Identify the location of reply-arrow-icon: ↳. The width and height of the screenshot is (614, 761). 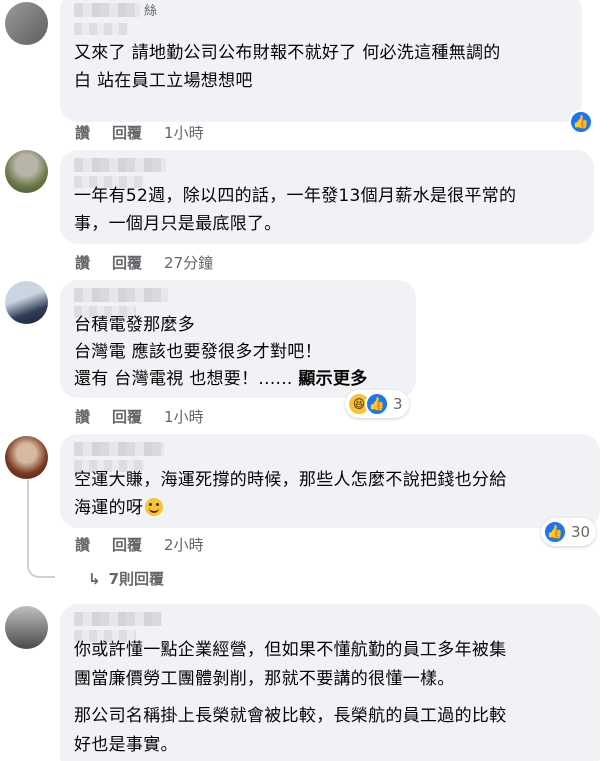
(94, 578).